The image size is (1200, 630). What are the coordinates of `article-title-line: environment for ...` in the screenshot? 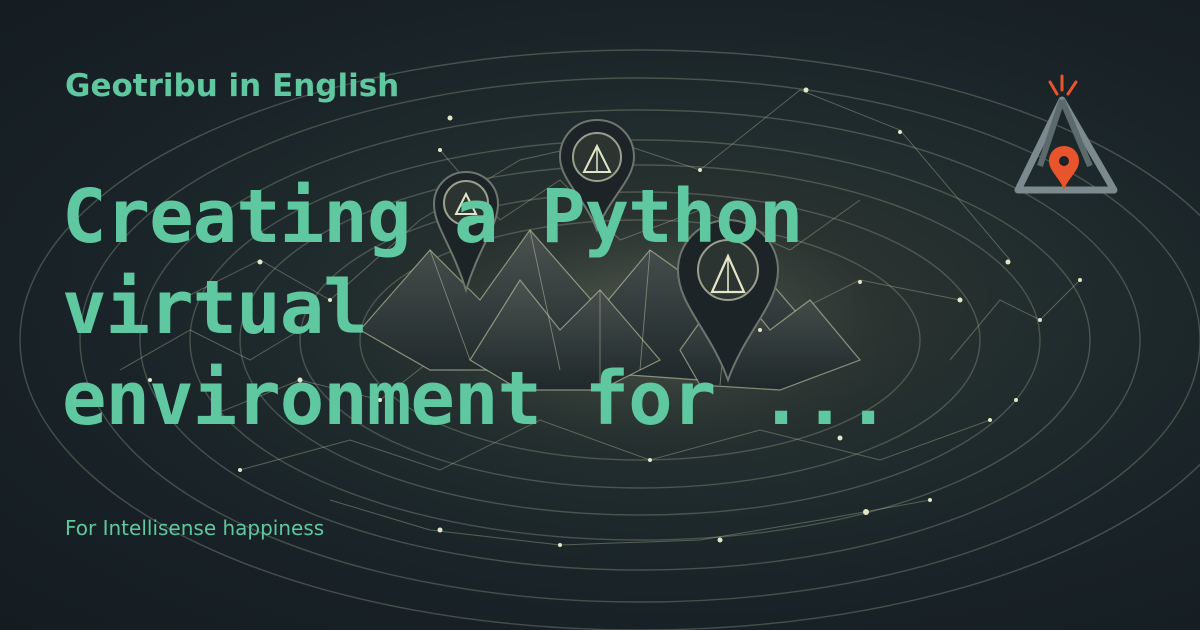 It's located at (476, 399).